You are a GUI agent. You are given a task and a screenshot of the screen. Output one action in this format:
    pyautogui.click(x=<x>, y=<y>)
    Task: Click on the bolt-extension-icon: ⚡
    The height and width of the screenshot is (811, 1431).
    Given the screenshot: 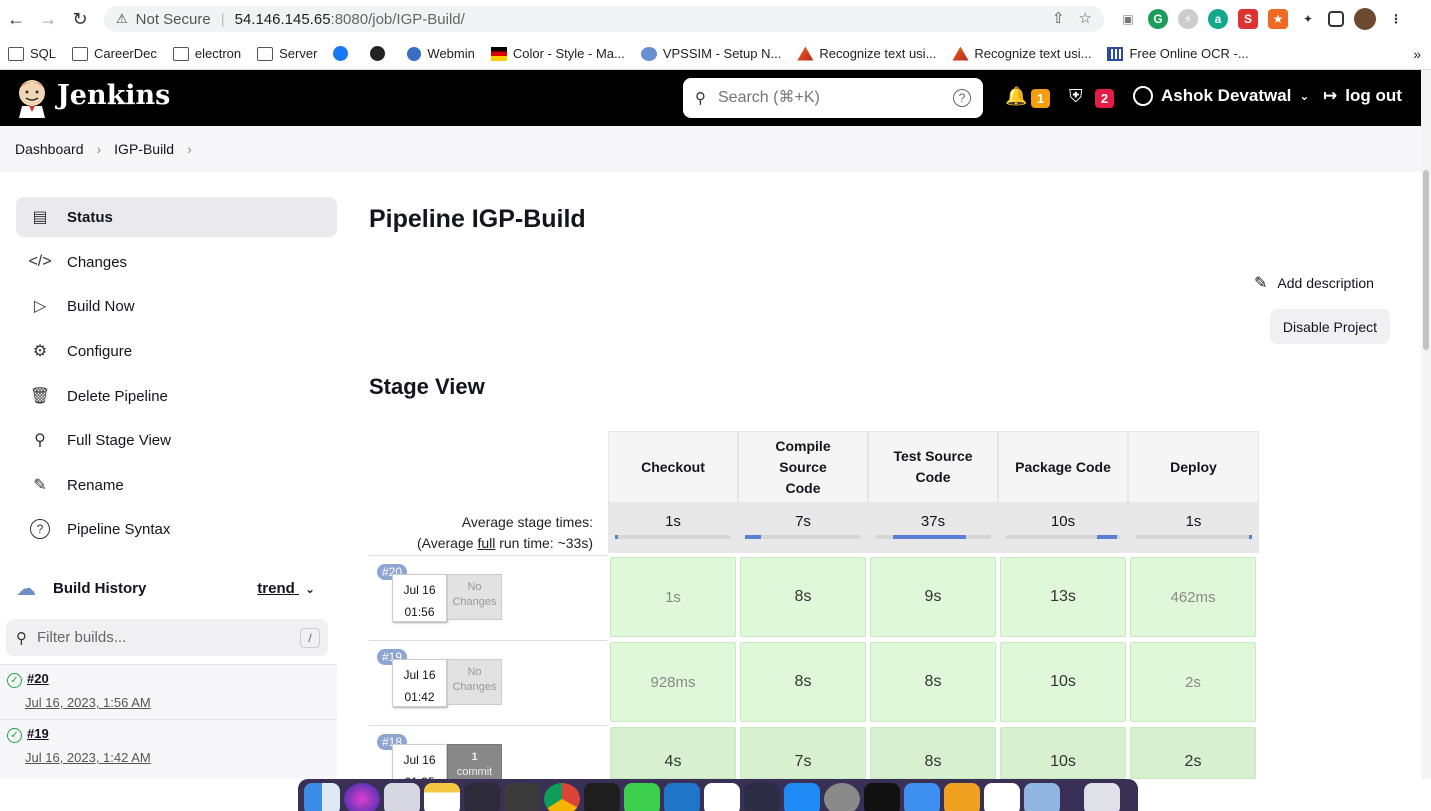 What is the action you would take?
    pyautogui.click(x=1188, y=19)
    